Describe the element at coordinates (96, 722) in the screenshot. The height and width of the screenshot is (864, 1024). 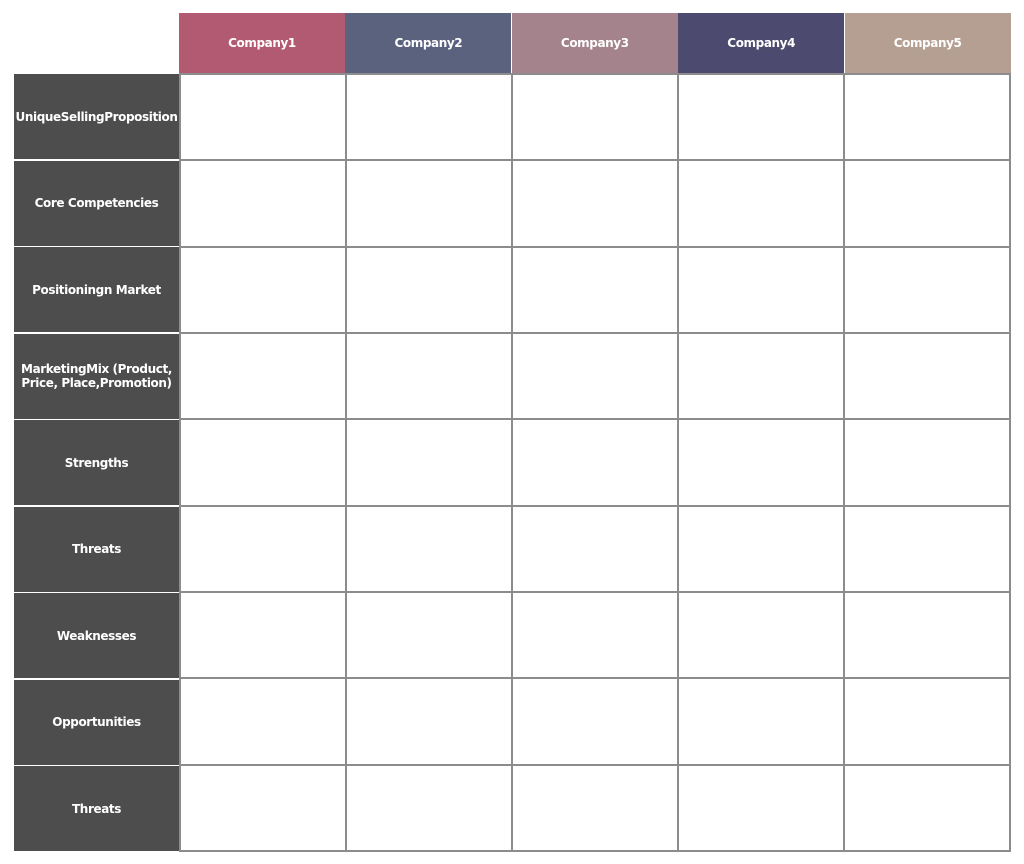
I see `row-label-8: Opportunities` at that location.